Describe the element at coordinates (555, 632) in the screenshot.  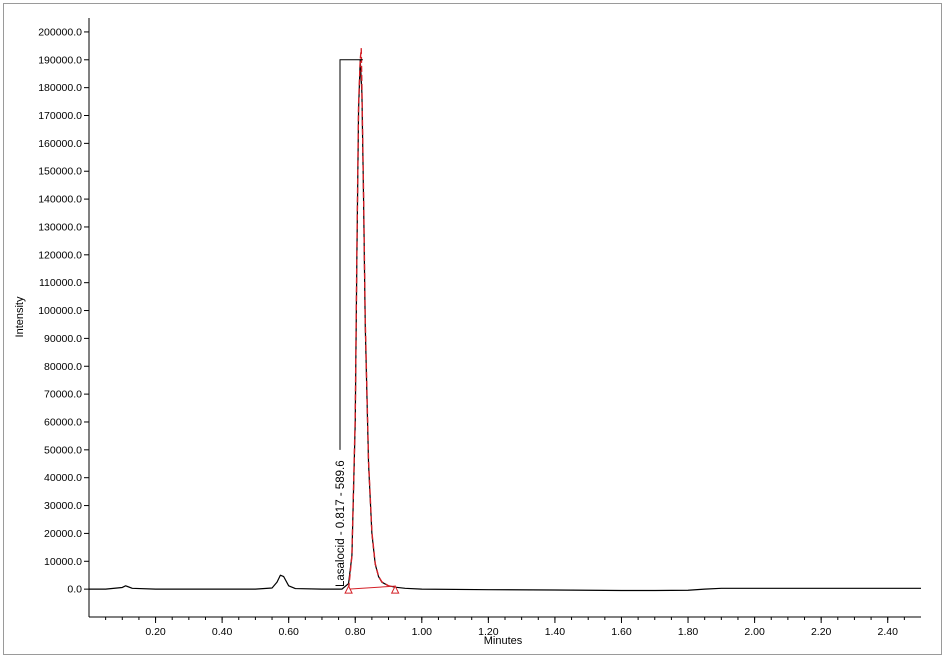
I see `x-tick-label: 1.40` at that location.